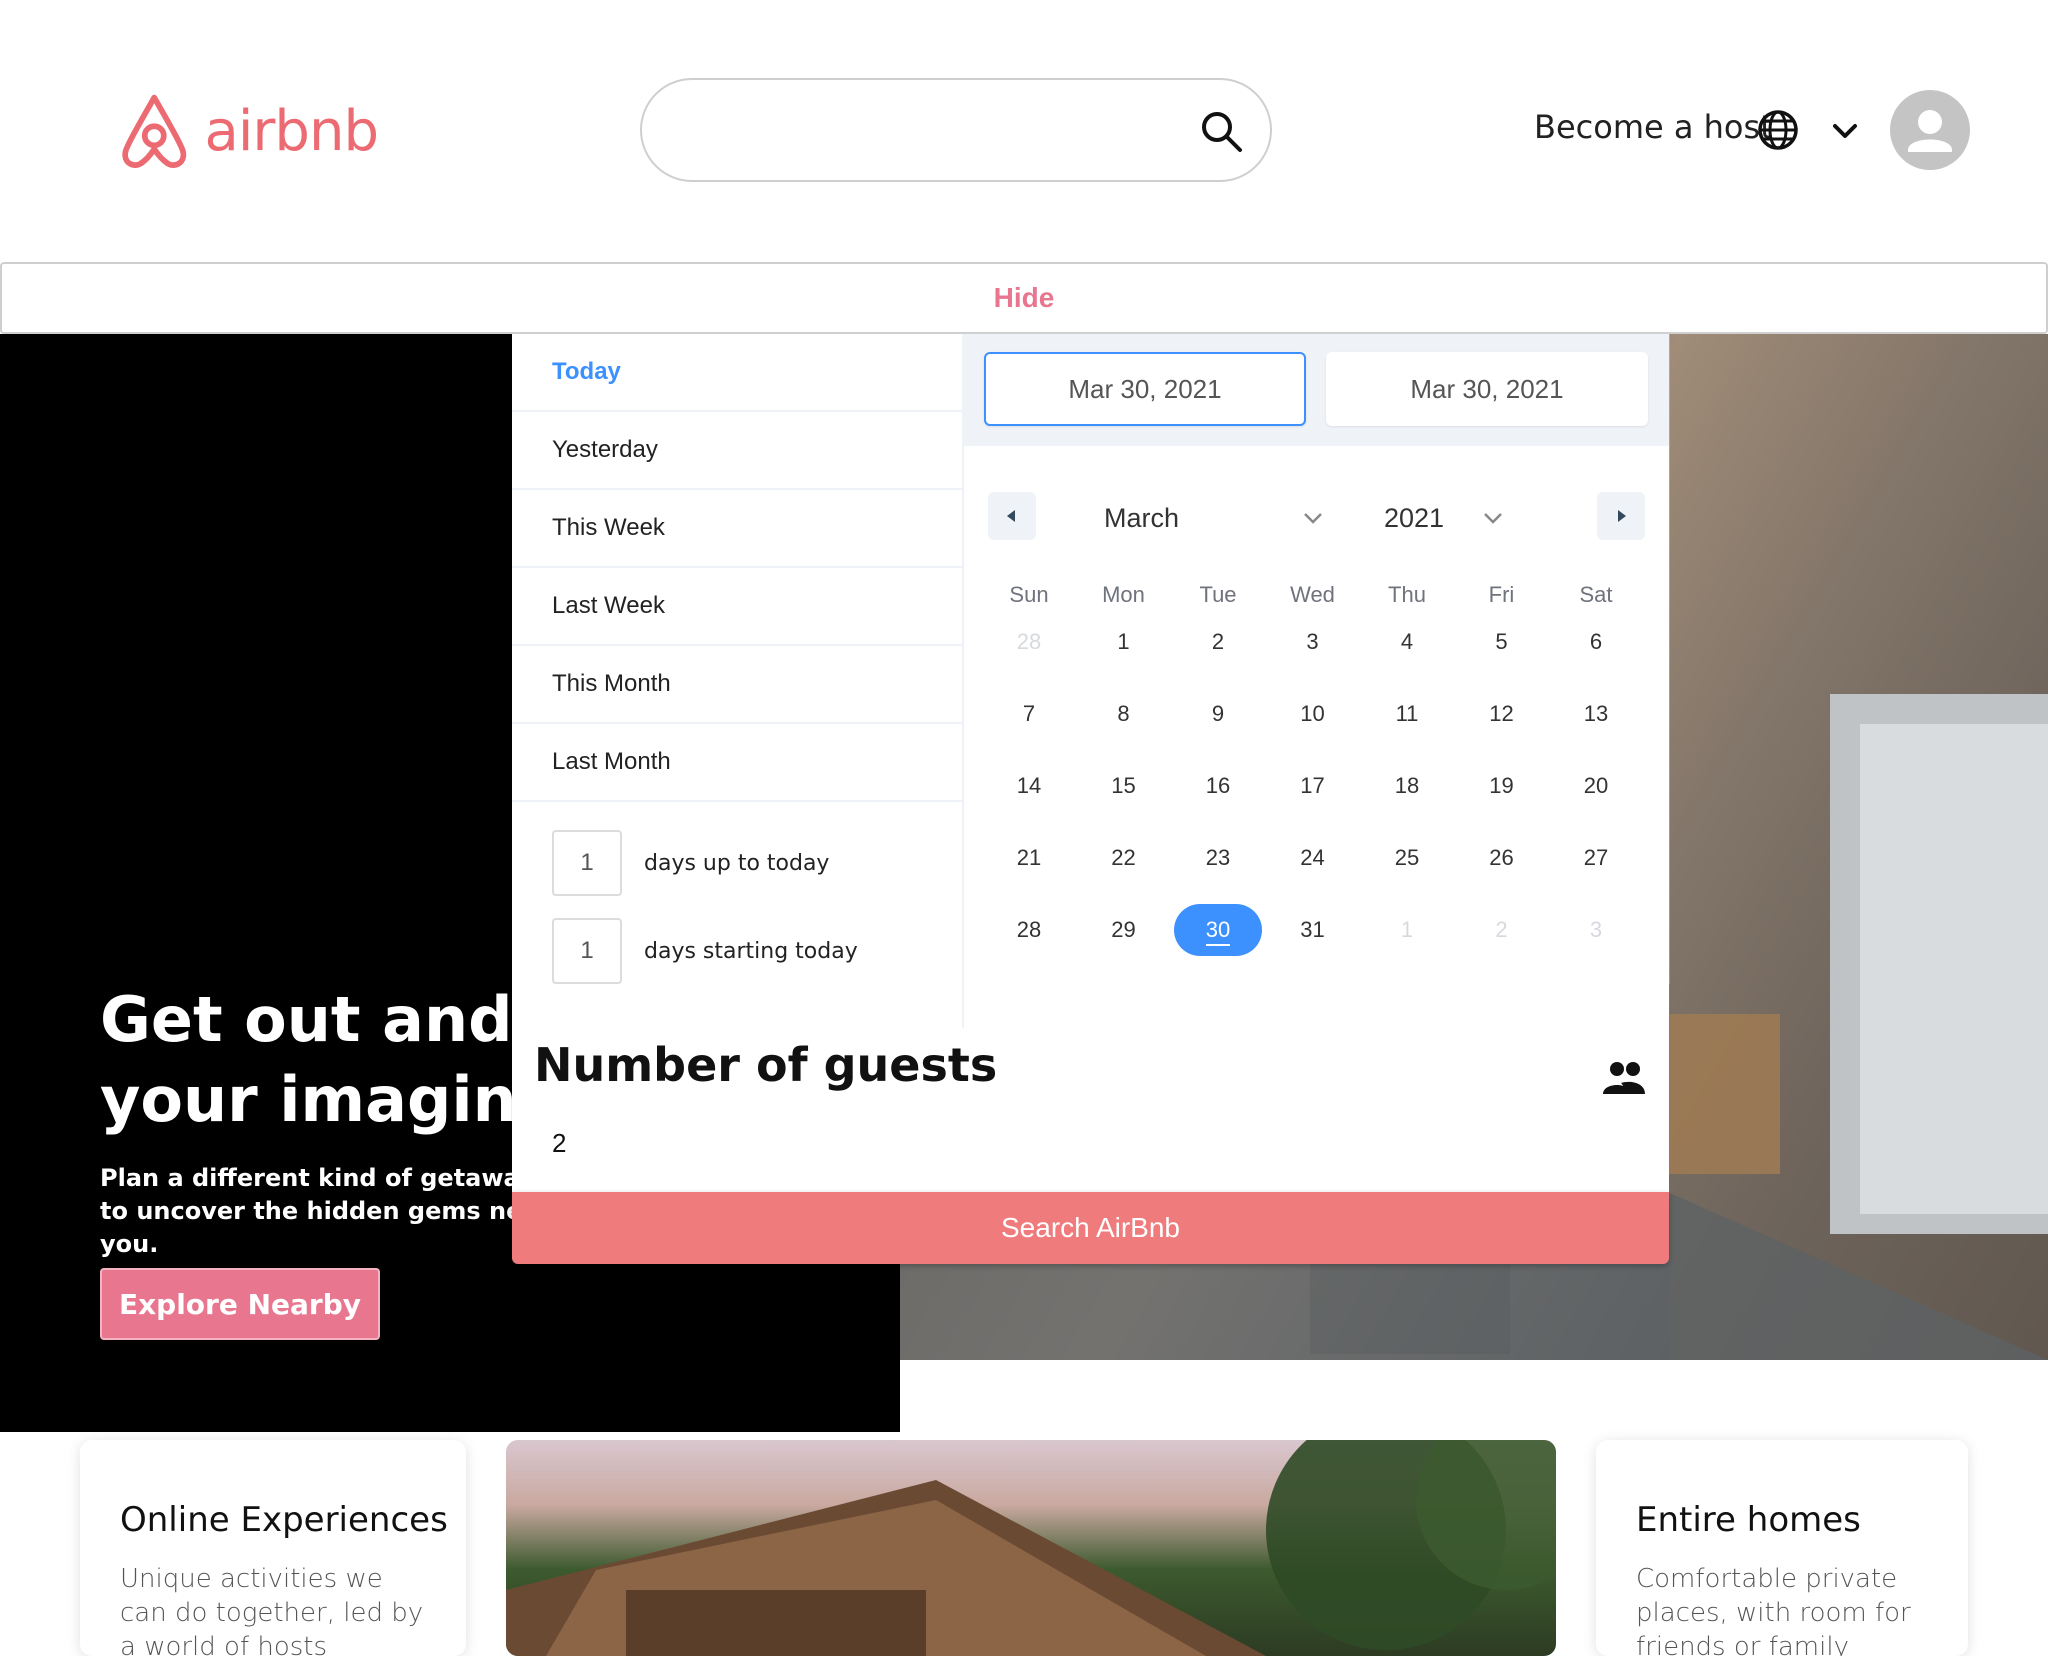 Image resolution: width=2048 pixels, height=1656 pixels. I want to click on range-last-week: Last Week, so click(738, 607).